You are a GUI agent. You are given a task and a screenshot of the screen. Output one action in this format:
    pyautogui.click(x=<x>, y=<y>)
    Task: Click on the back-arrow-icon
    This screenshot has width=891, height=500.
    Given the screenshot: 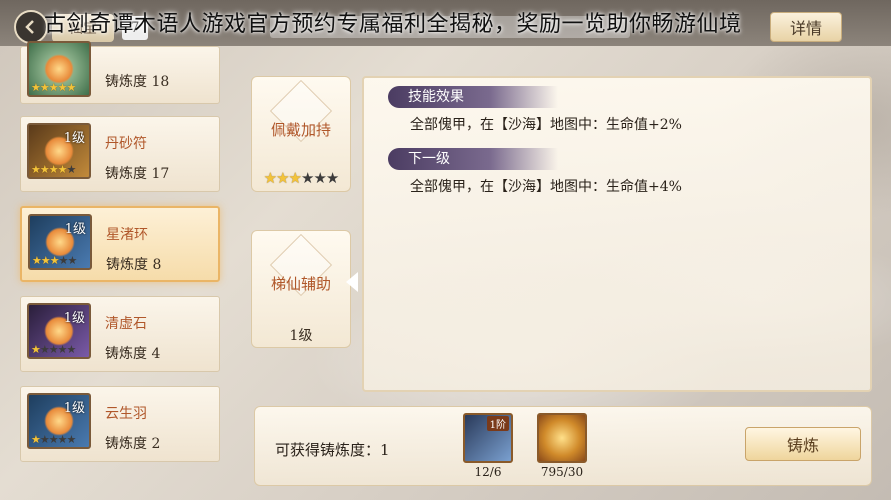 What is the action you would take?
    pyautogui.click(x=29, y=27)
    